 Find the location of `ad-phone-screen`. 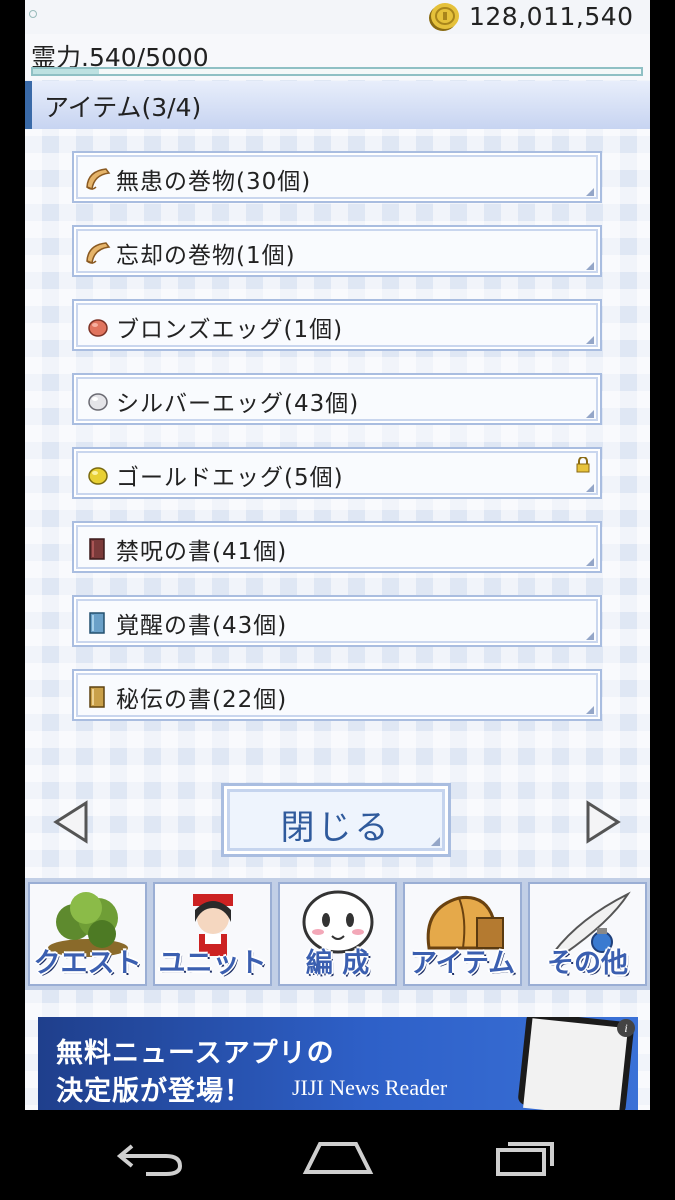

ad-phone-screen is located at coordinates (575, 1064).